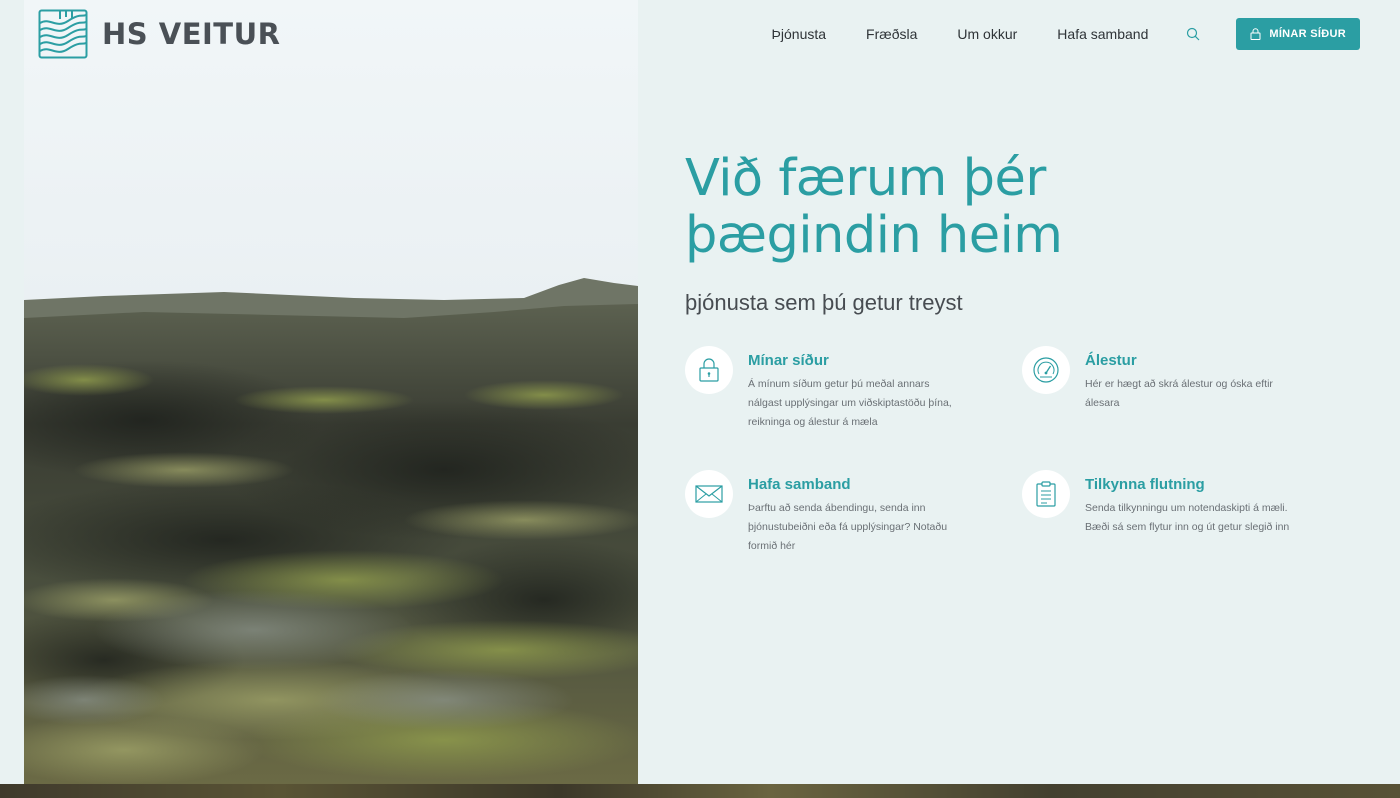 The width and height of the screenshot is (1400, 798). What do you see at coordinates (63, 34) in the screenshot?
I see `hs-veitur-wave-logo-icon` at bounding box center [63, 34].